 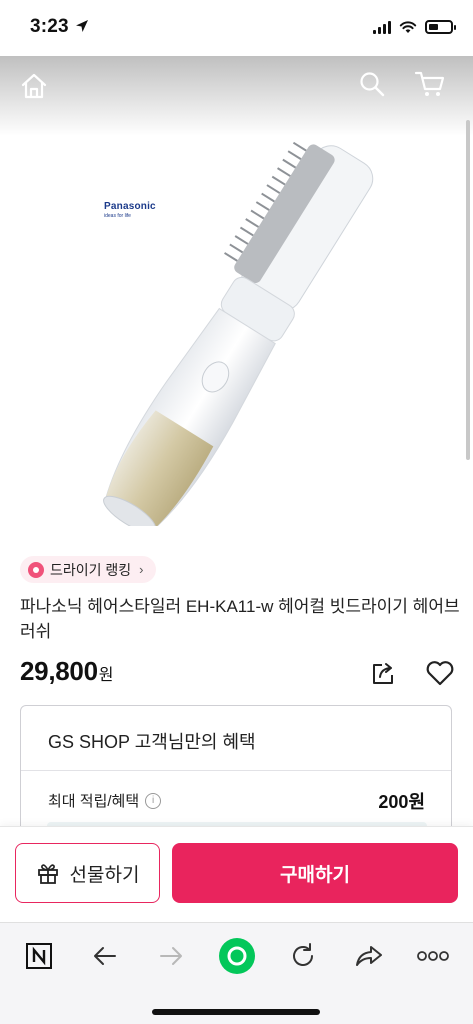 I want to click on more-dots-icon, so click(x=433, y=956).